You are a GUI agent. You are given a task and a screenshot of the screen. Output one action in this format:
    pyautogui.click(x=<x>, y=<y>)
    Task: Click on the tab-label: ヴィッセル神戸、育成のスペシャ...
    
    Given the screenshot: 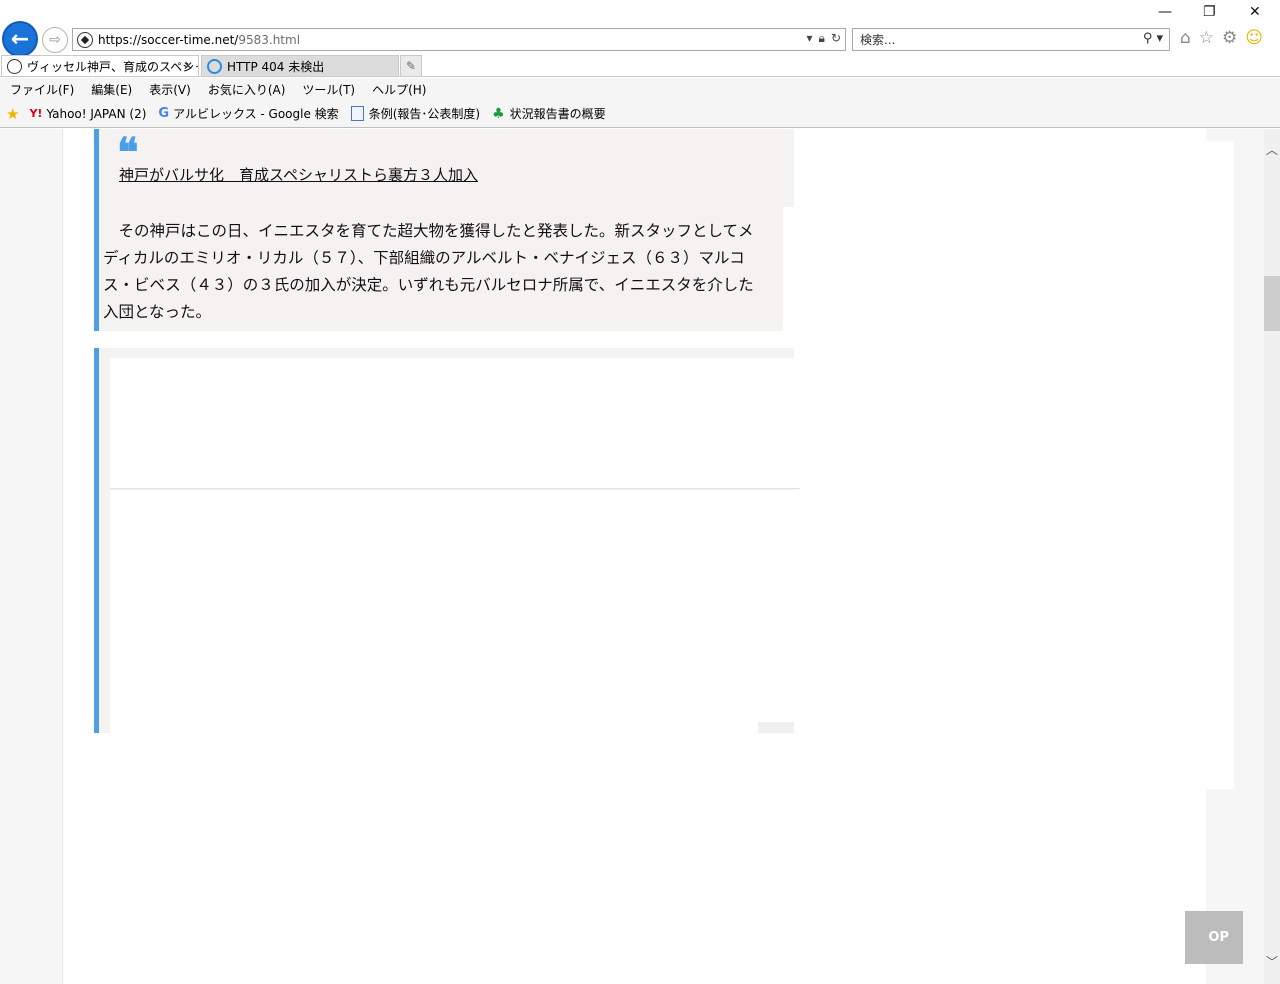 What is the action you would take?
    pyautogui.click(x=113, y=67)
    